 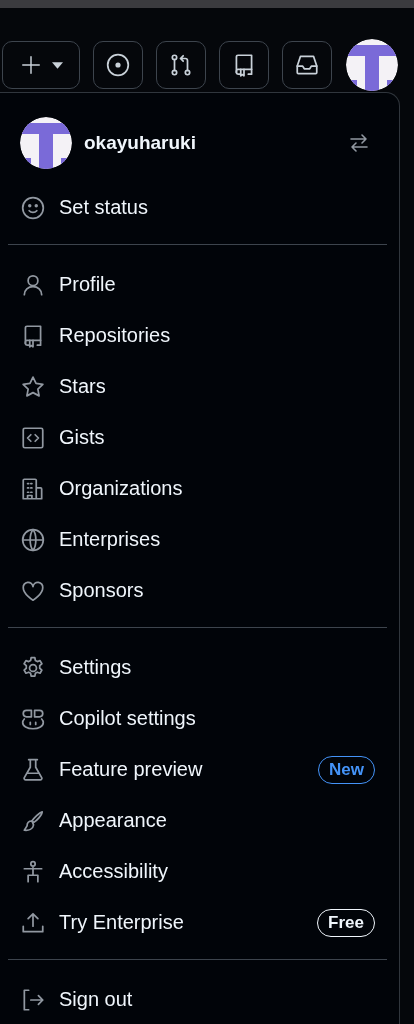 I want to click on circle-dot-icon, so click(x=118, y=65).